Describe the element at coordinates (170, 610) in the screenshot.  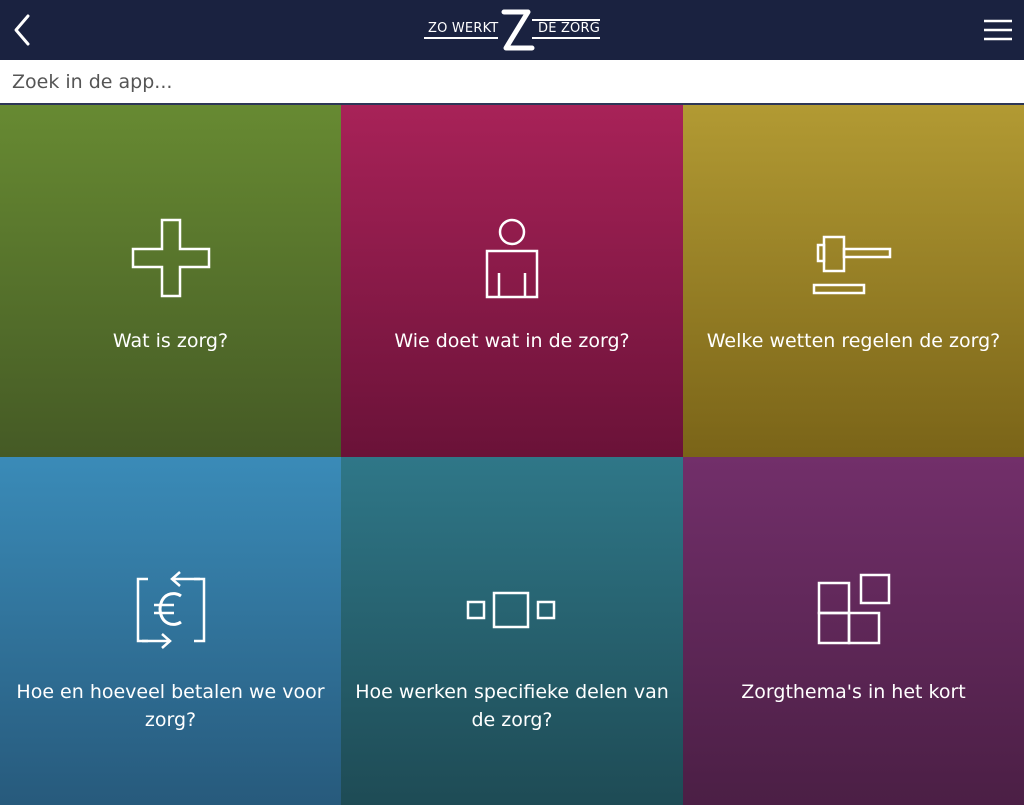
I see `euro-exchange-icon` at that location.